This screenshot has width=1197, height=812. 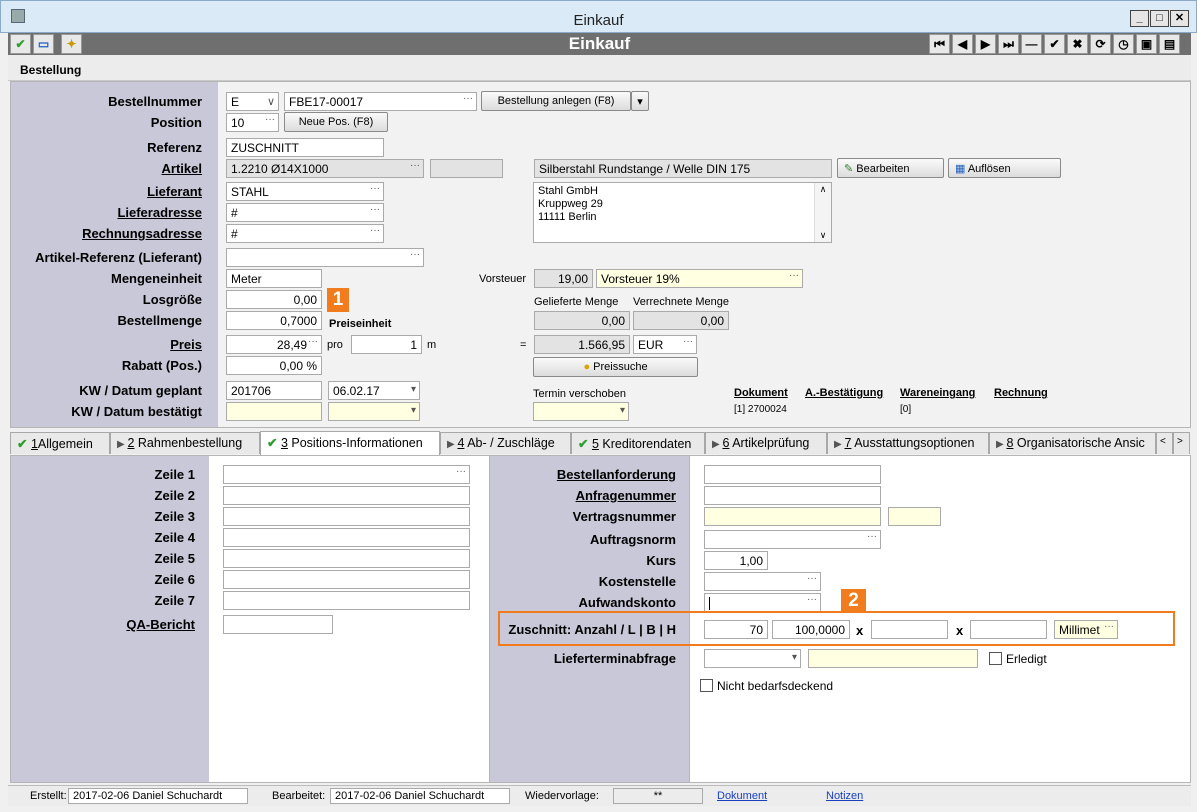 I want to click on label-rechnungsadresse: Rechnungsadresse, so click(x=142, y=233).